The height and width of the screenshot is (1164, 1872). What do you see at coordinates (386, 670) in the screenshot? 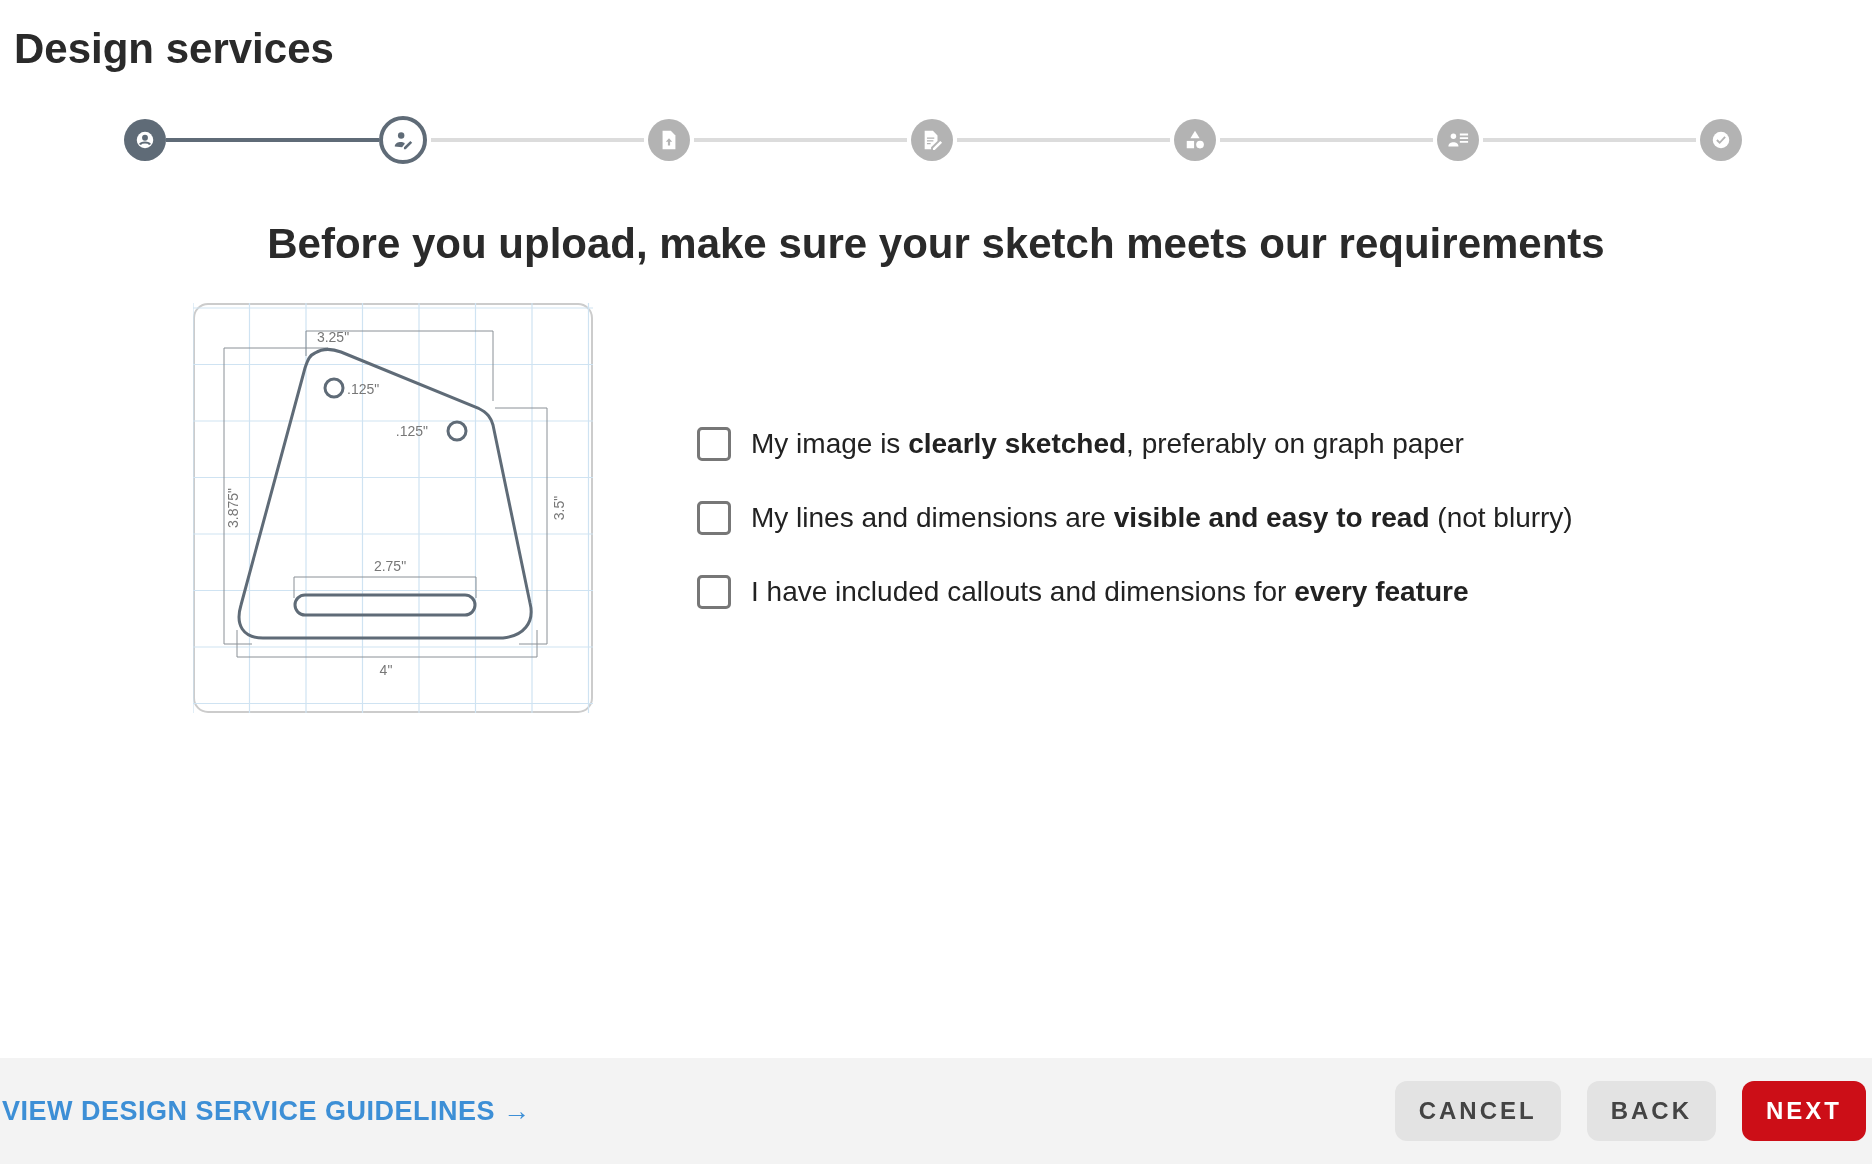
I see `dimension-label: 4"` at bounding box center [386, 670].